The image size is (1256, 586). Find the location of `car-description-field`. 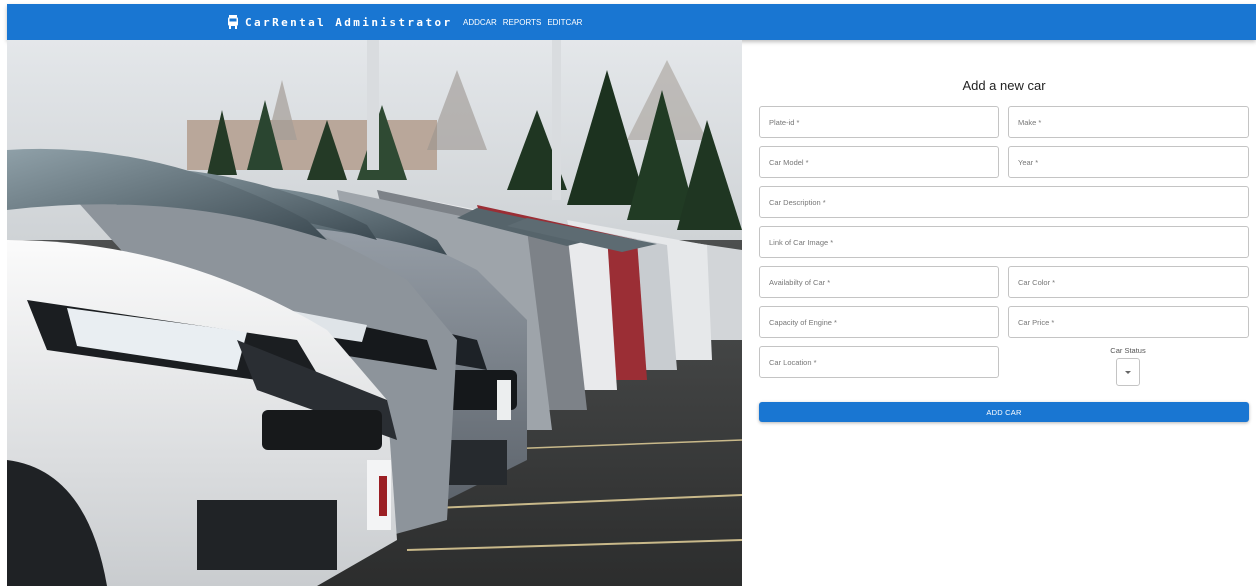

car-description-field is located at coordinates (1004, 202).